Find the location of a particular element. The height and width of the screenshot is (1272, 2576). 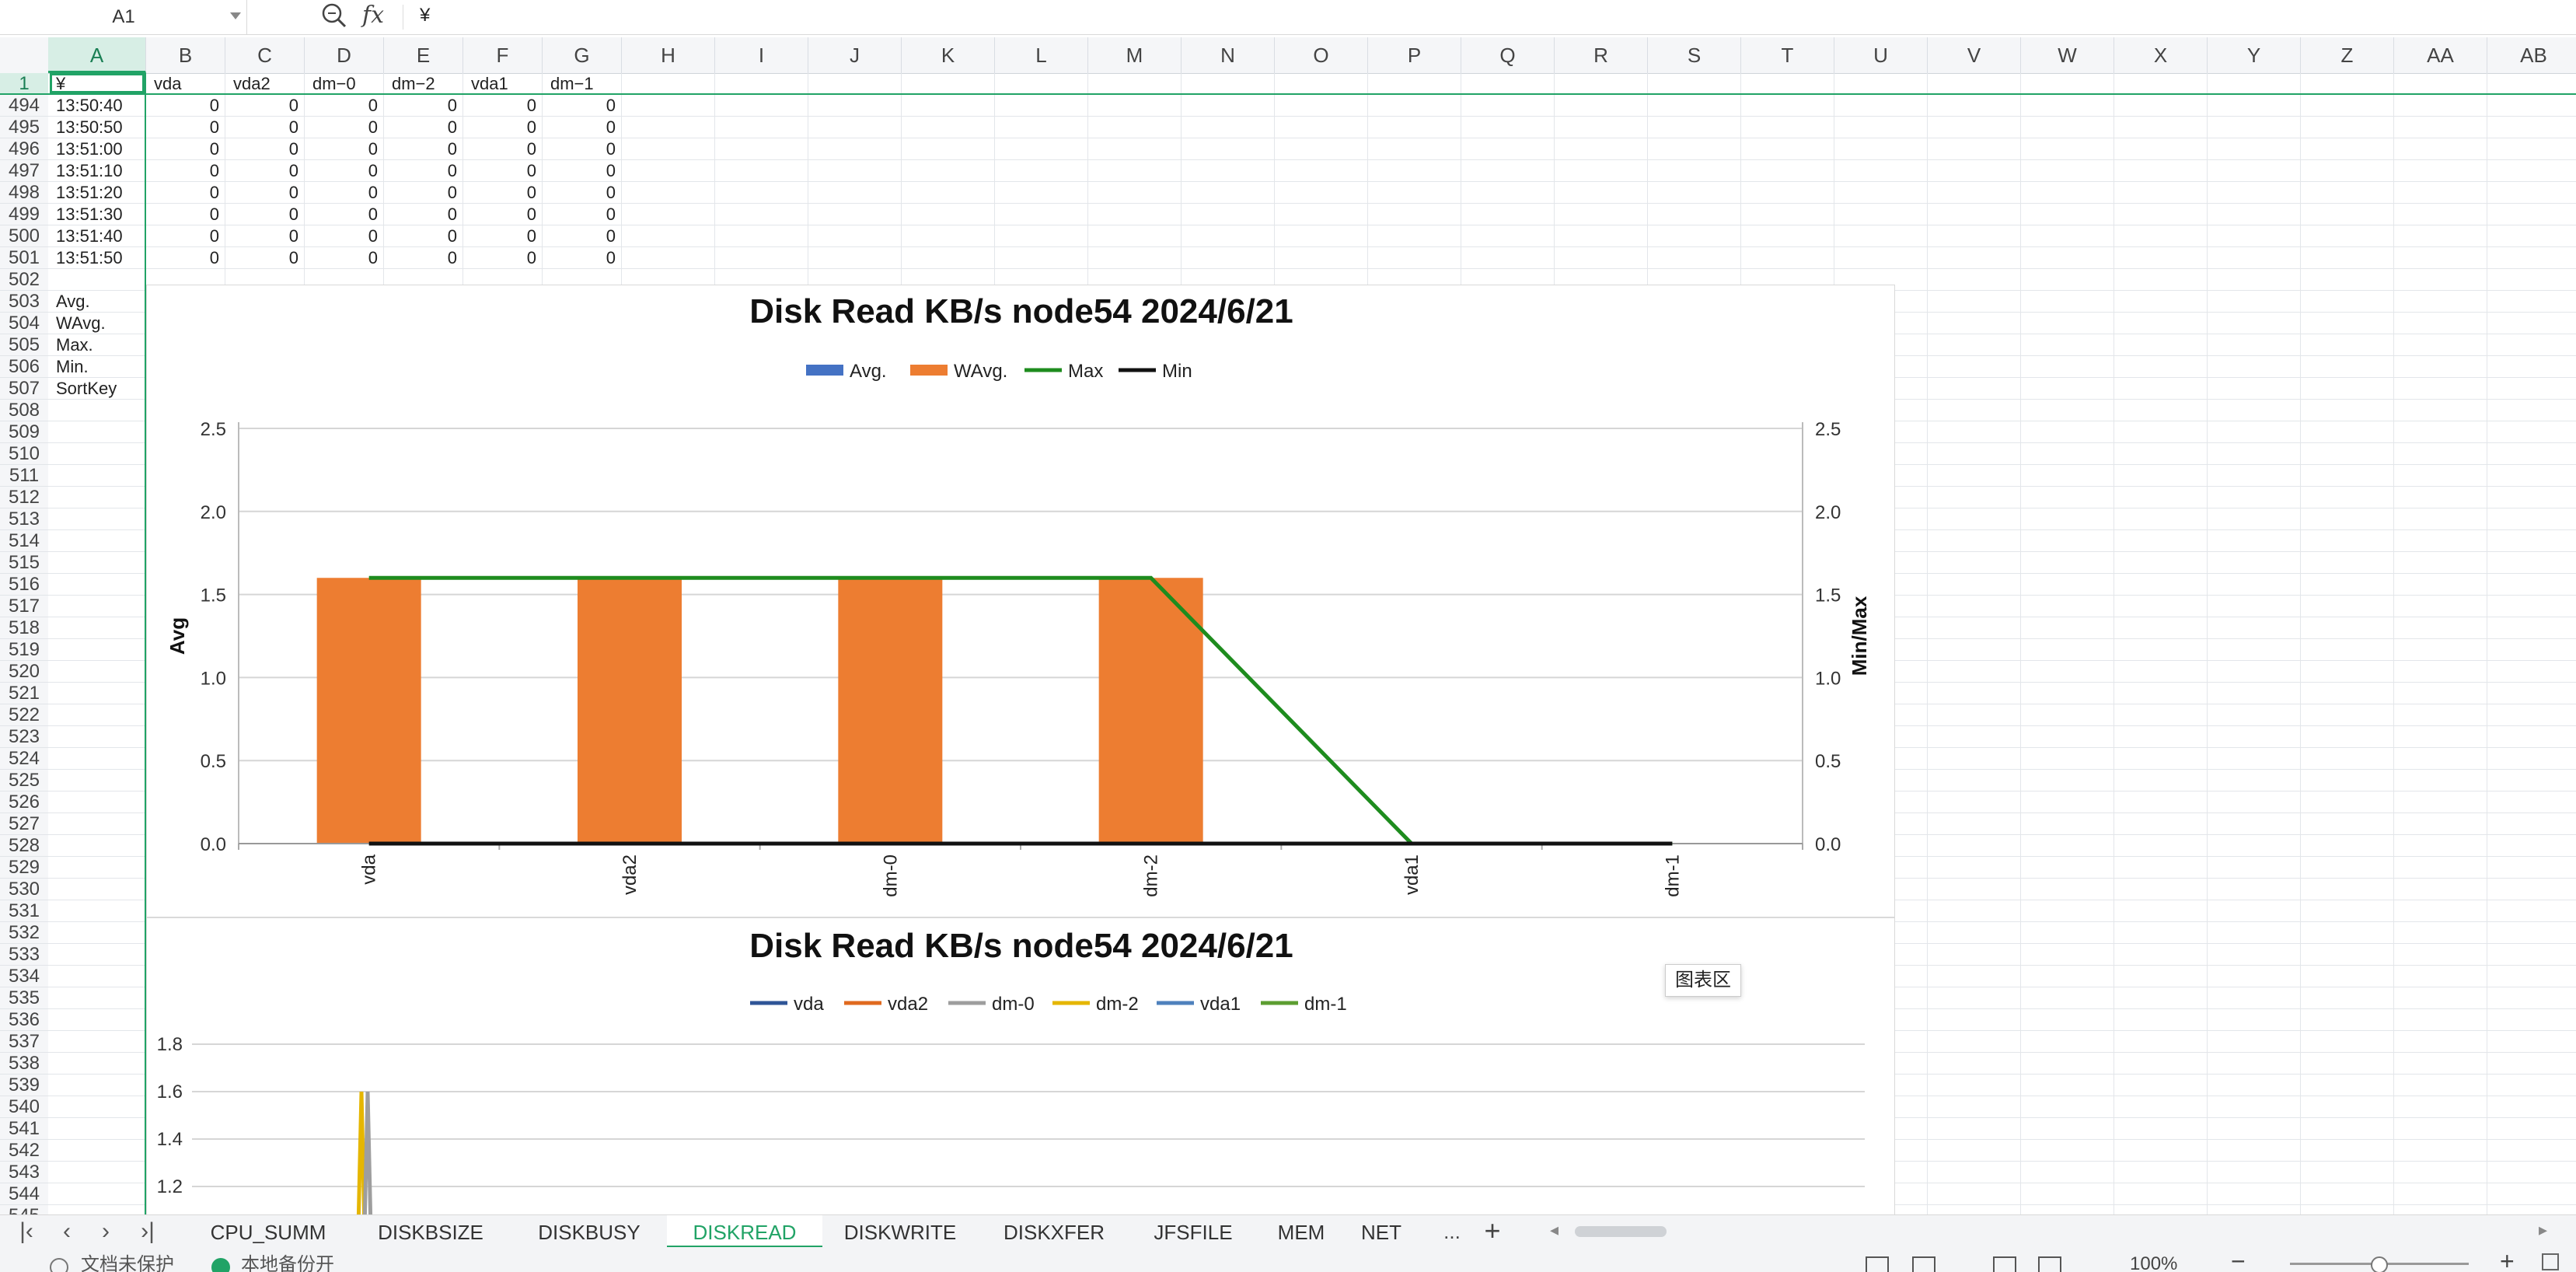

sheet-tab-cpu_summ: CPU_SUMM is located at coordinates (268, 1232).